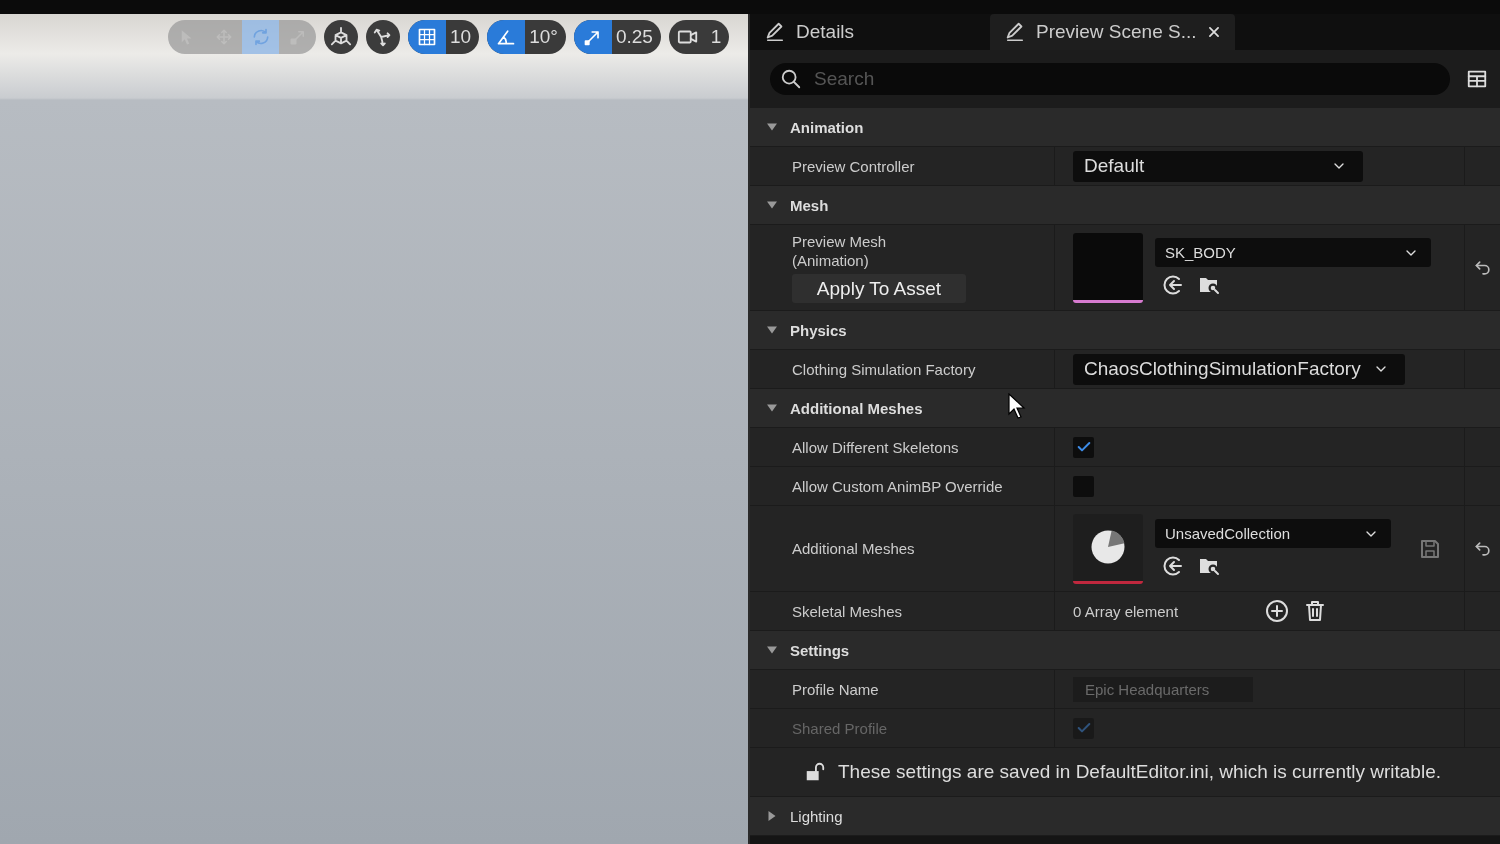 This screenshot has height=844, width=1500. Describe the element at coordinates (1477, 79) in the screenshot. I see `table-view-icon` at that location.